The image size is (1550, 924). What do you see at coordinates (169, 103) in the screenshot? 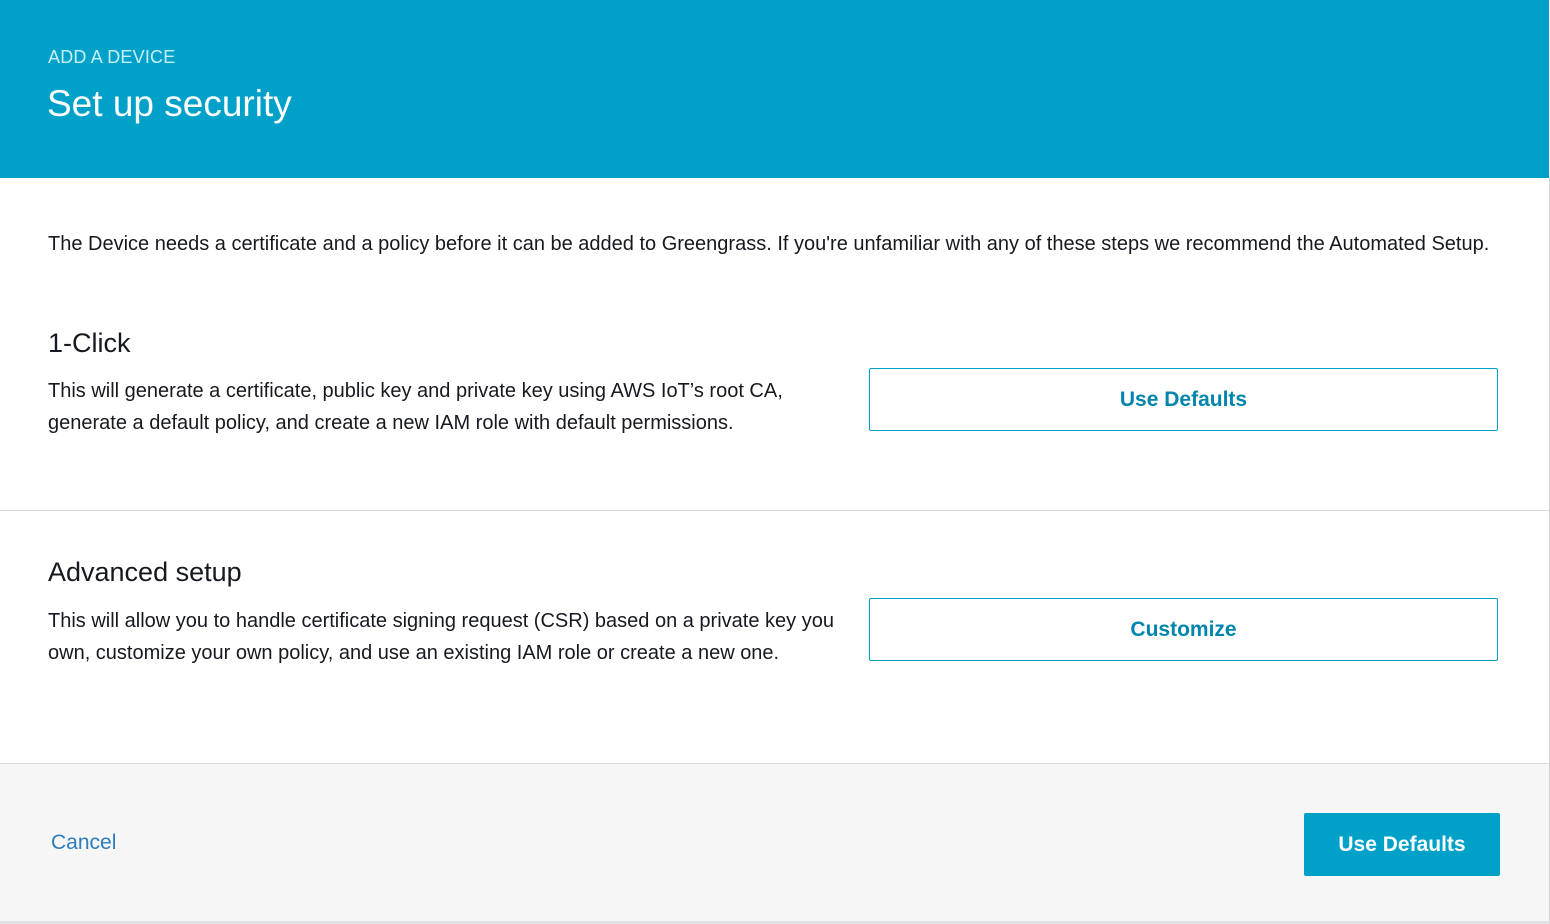
I see `page-title: Set up security` at bounding box center [169, 103].